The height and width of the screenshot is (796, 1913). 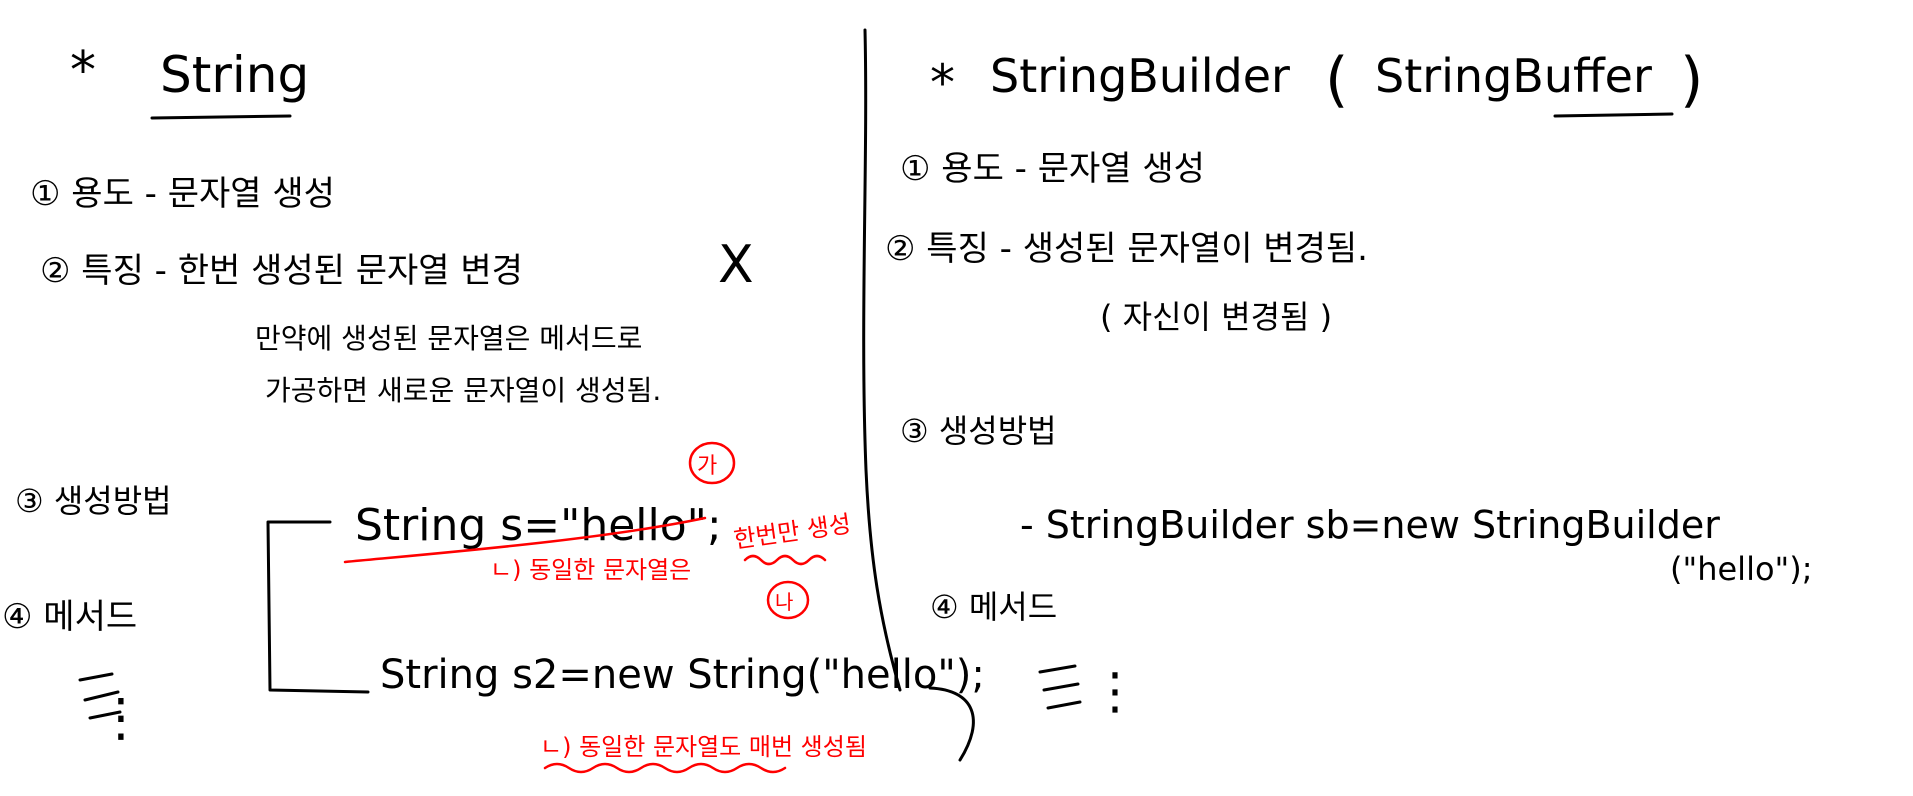 I want to click on tag-ga: 가, so click(x=707, y=466).